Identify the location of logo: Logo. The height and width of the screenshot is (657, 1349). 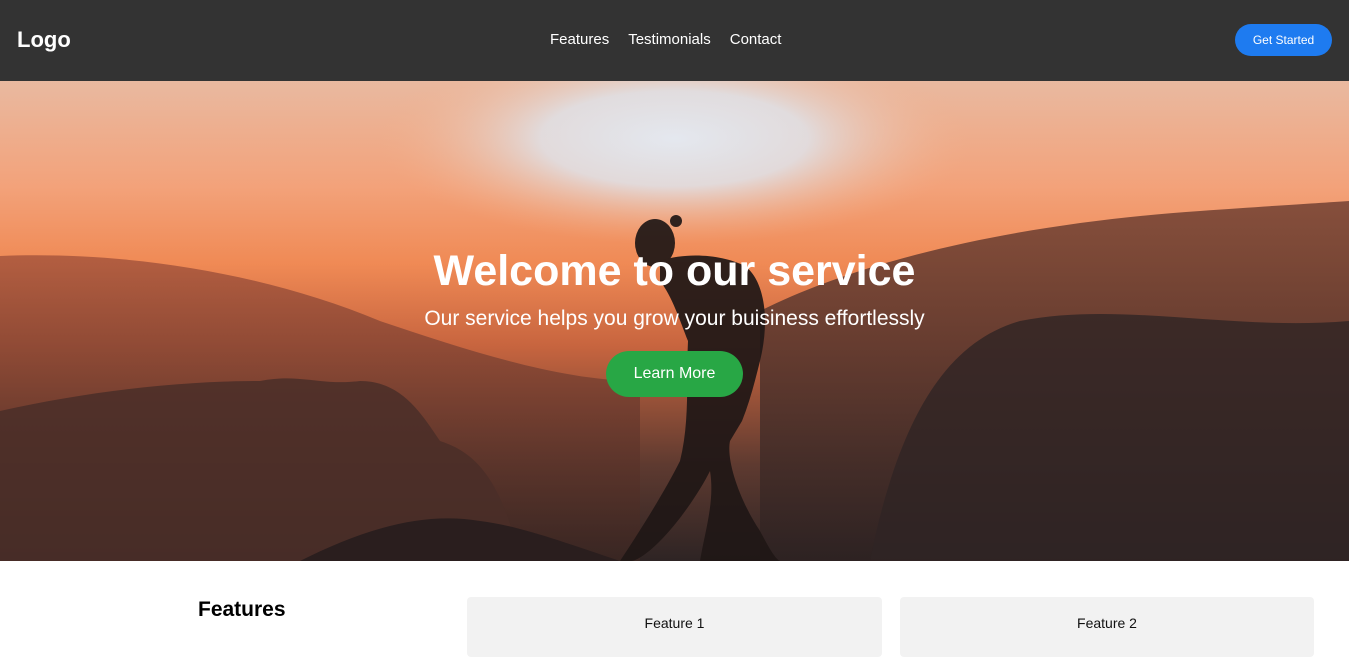
(44, 40).